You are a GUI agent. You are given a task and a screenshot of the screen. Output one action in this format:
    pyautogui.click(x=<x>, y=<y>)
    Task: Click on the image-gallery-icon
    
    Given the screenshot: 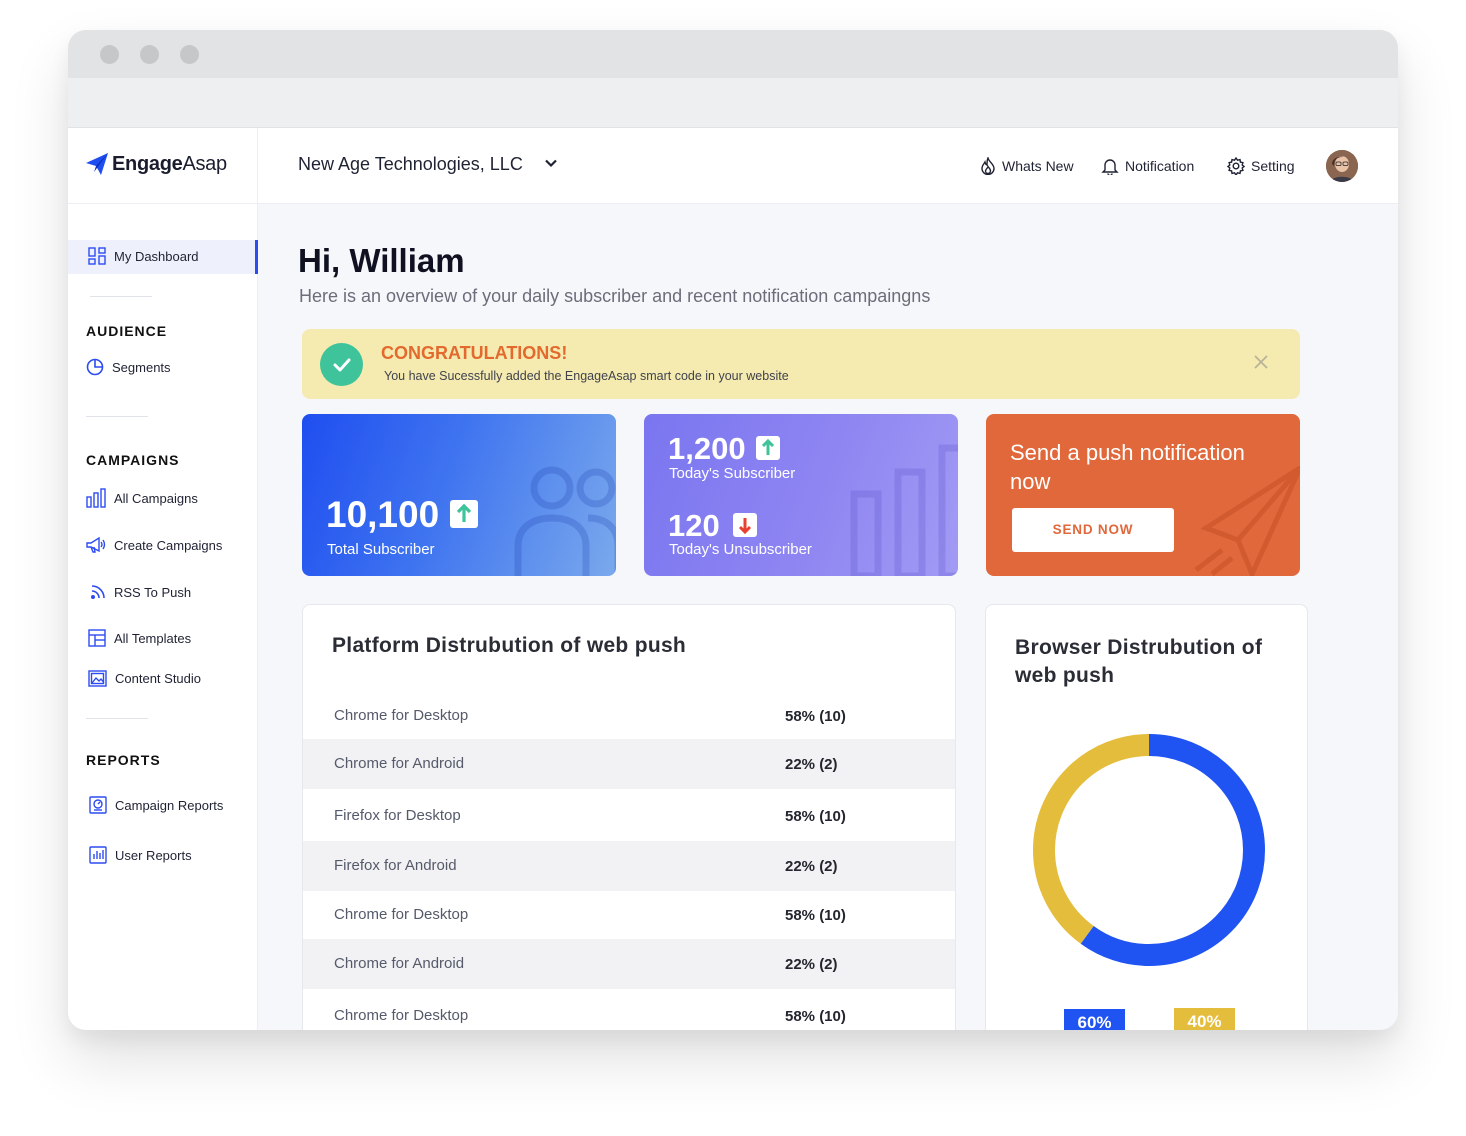 What is the action you would take?
    pyautogui.click(x=97, y=678)
    